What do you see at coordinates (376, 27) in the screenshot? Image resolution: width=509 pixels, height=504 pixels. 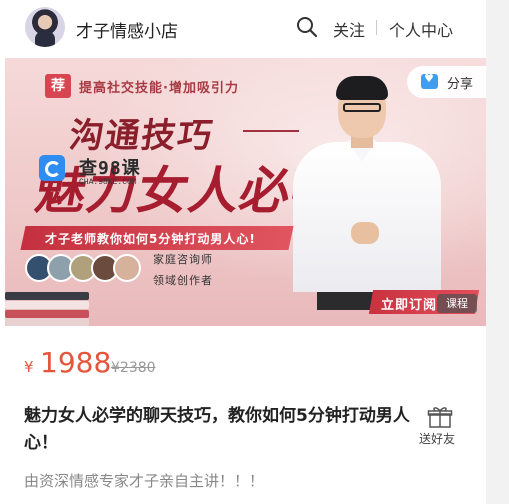 I see `header-divider` at bounding box center [376, 27].